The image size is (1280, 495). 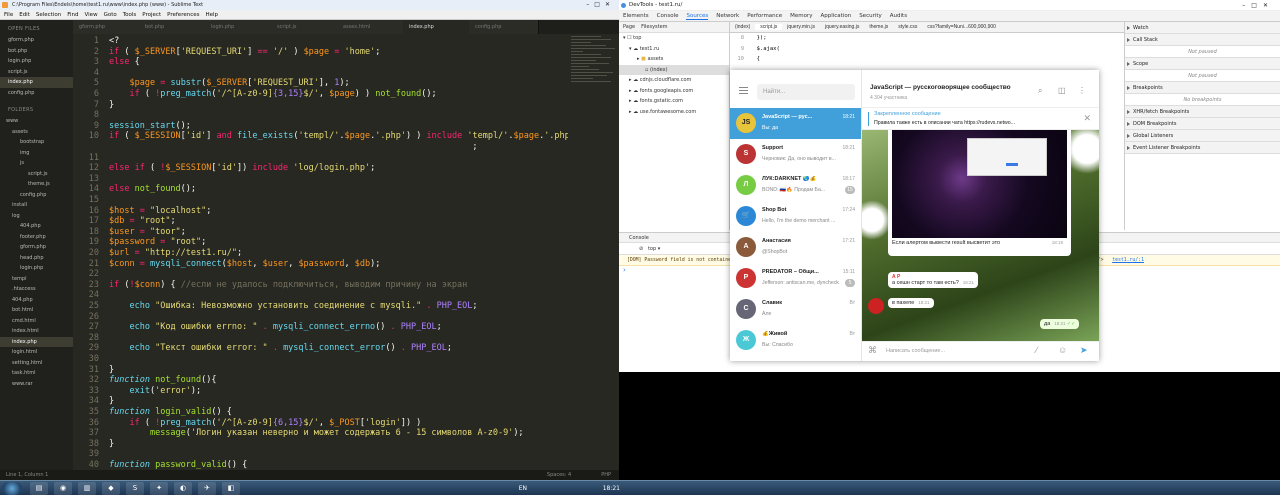 I want to click on menu-view: View, so click(x=91, y=15).